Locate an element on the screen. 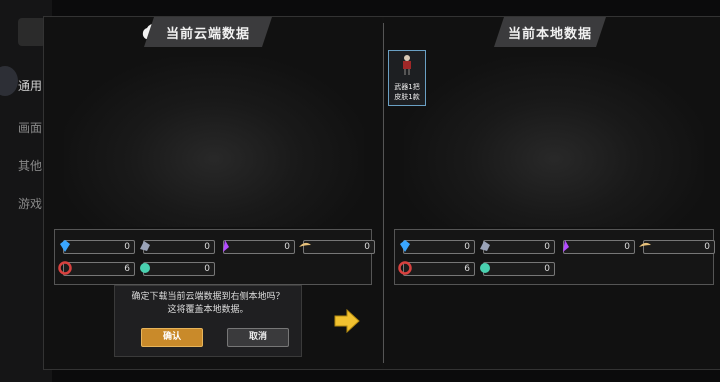 The width and height of the screenshot is (720, 382). item-weapon-count: 武器1把 is located at coordinates (407, 87).